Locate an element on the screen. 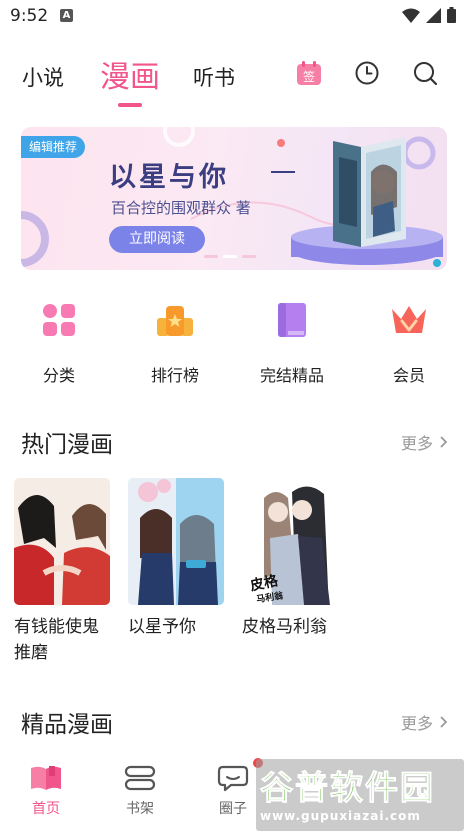 Image resolution: width=468 pixels, height=833 pixels. home-book-icon is located at coordinates (46, 778).